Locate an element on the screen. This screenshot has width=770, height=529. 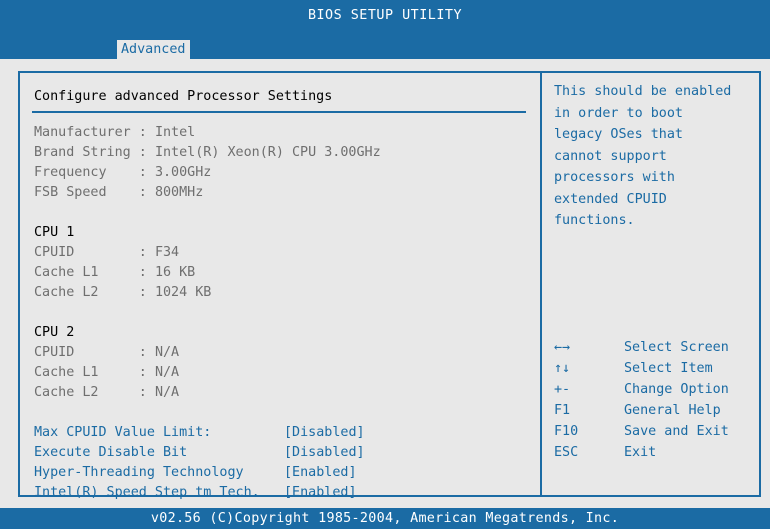
cpu2-row-cache-l1: Cache L1 : N/A is located at coordinates (107, 372).